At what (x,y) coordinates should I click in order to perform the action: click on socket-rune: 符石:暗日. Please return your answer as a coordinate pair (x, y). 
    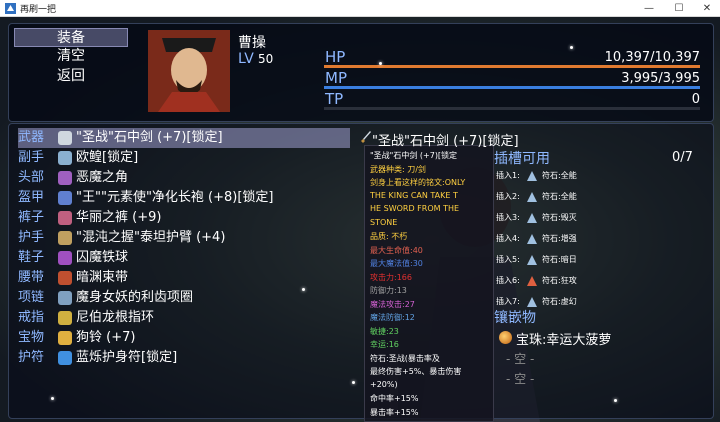
    Looking at the image, I should click on (559, 259).